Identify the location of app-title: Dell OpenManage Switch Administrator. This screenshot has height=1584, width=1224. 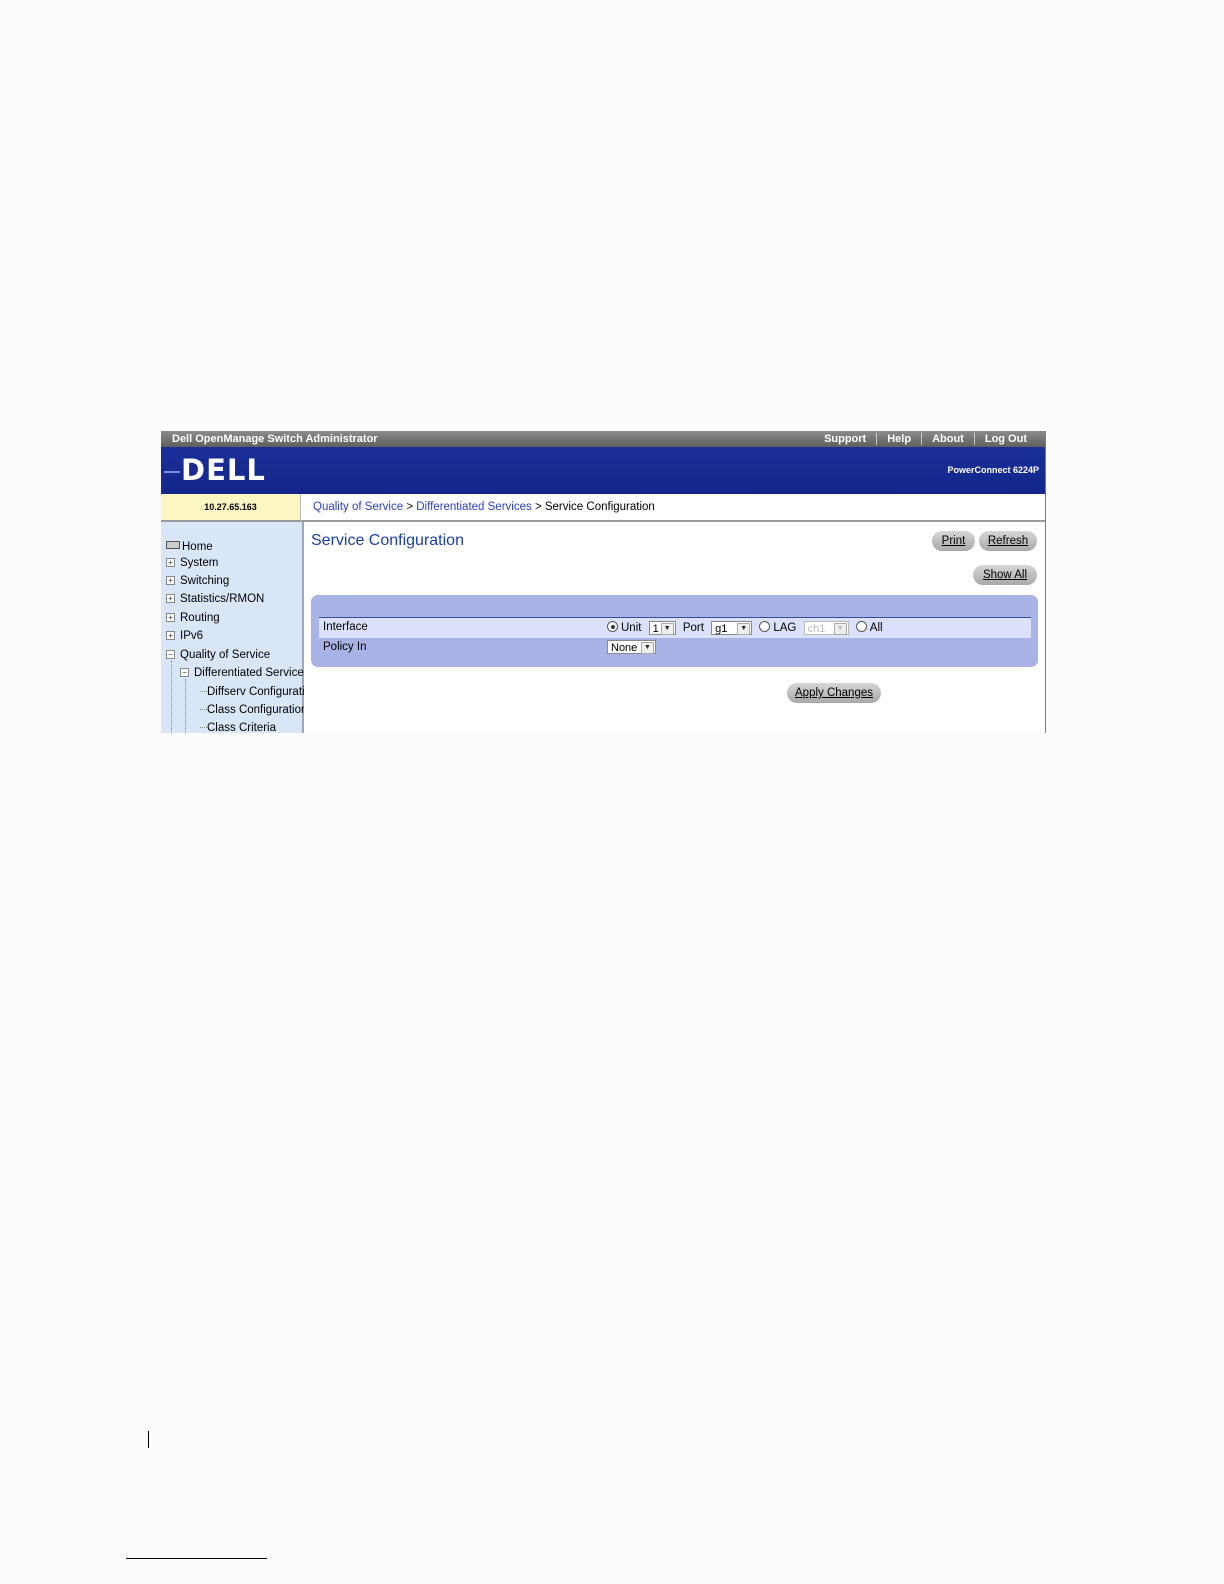
(275, 439).